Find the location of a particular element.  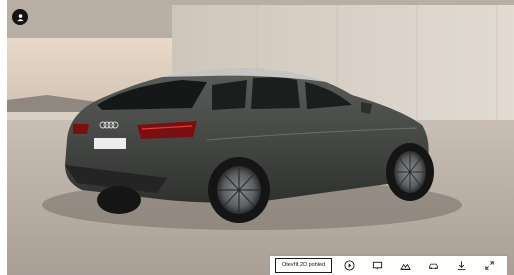

open-2d-view-button: Otevřít 2D pohled is located at coordinates (304, 265).